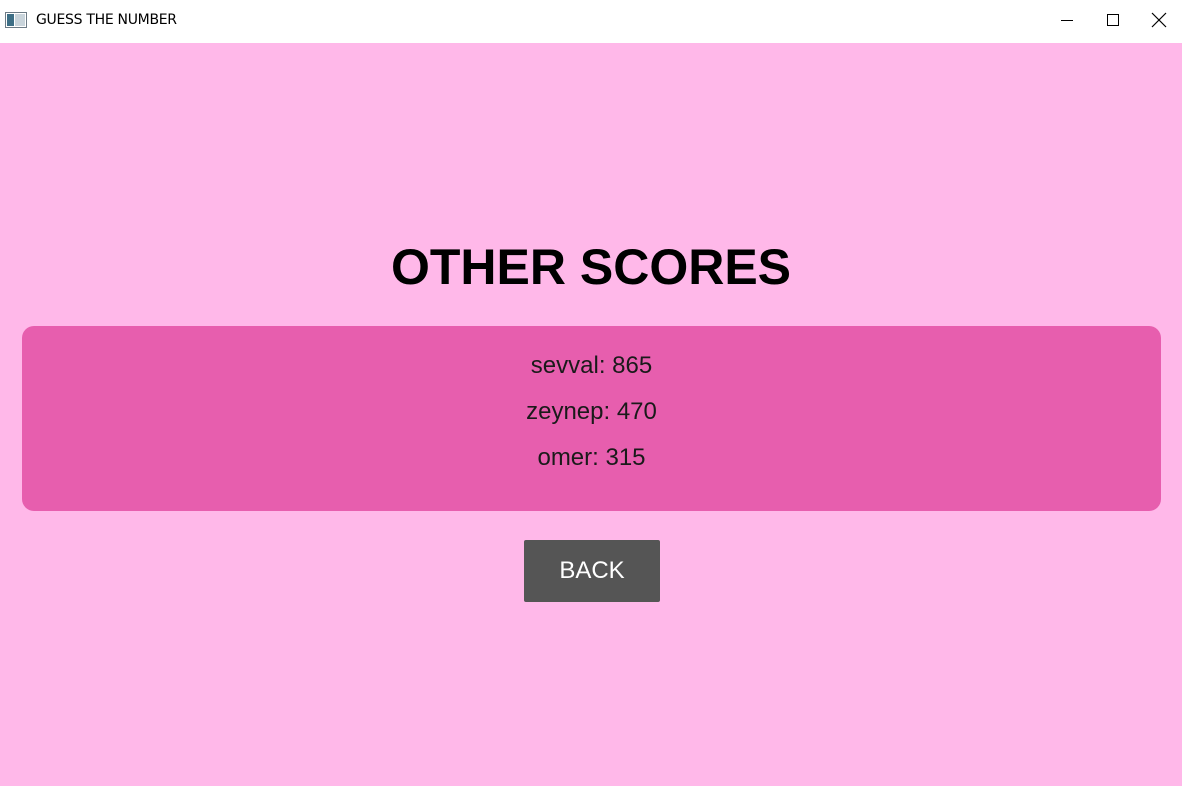 Image resolution: width=1182 pixels, height=786 pixels. What do you see at coordinates (591, 365) in the screenshot?
I see `score-entry: sevval: 865` at bounding box center [591, 365].